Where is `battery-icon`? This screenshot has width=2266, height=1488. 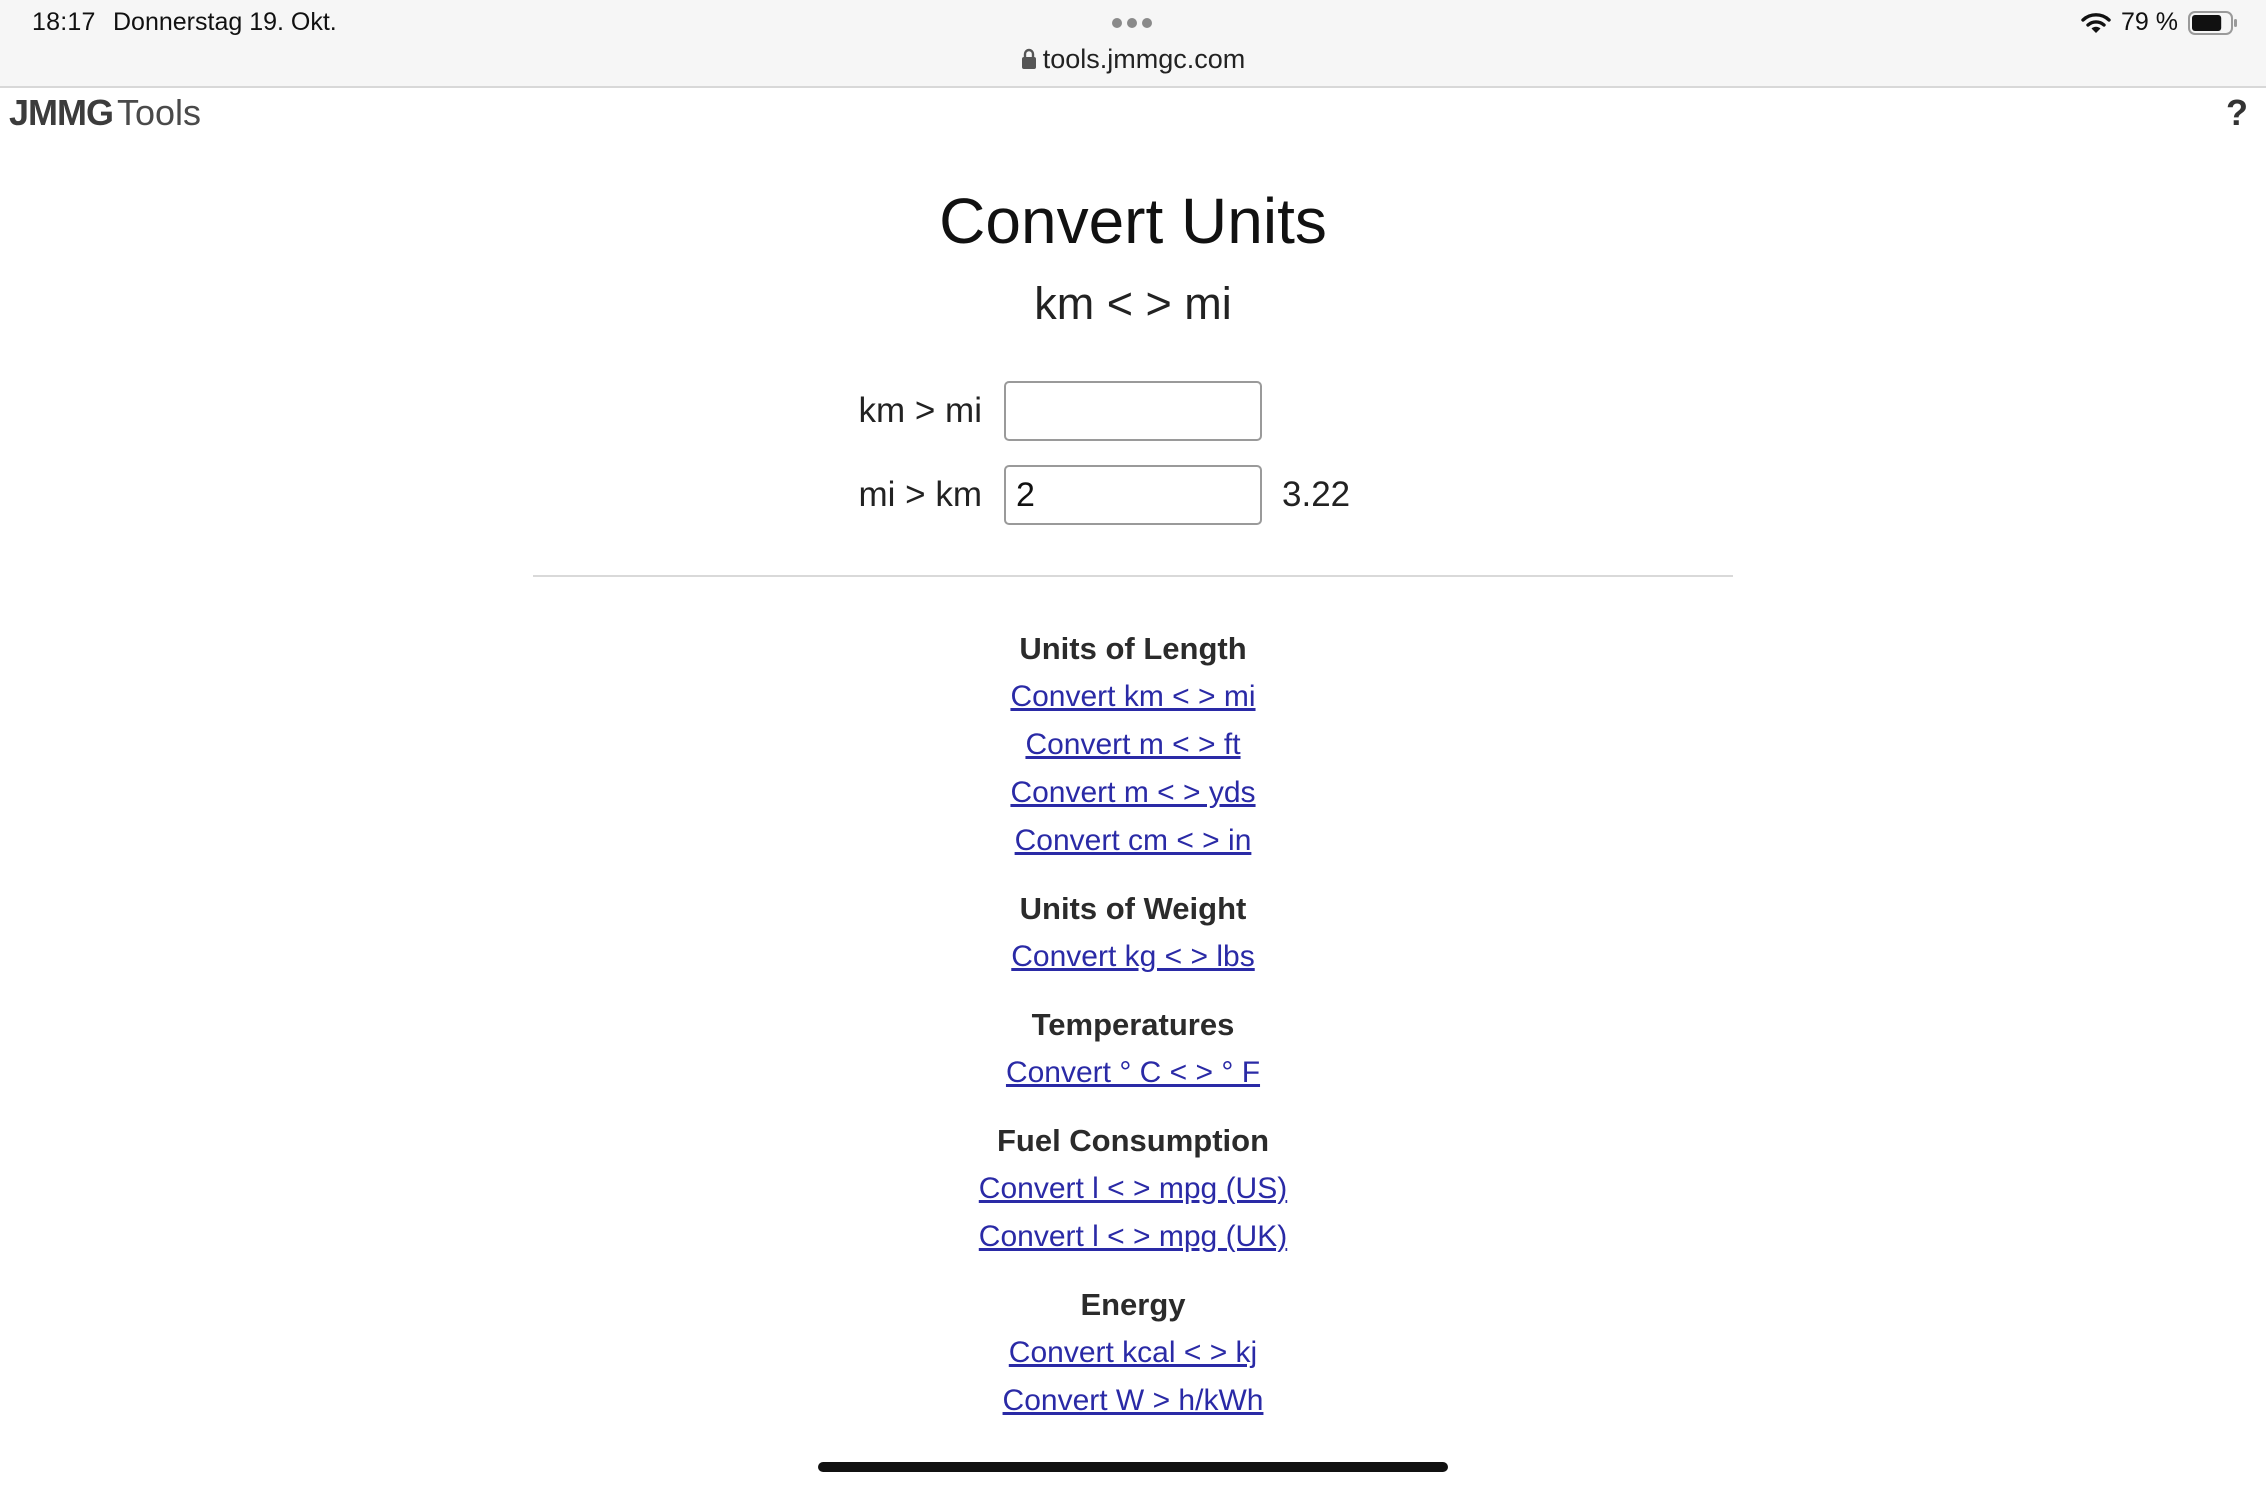
battery-icon is located at coordinates (2213, 22).